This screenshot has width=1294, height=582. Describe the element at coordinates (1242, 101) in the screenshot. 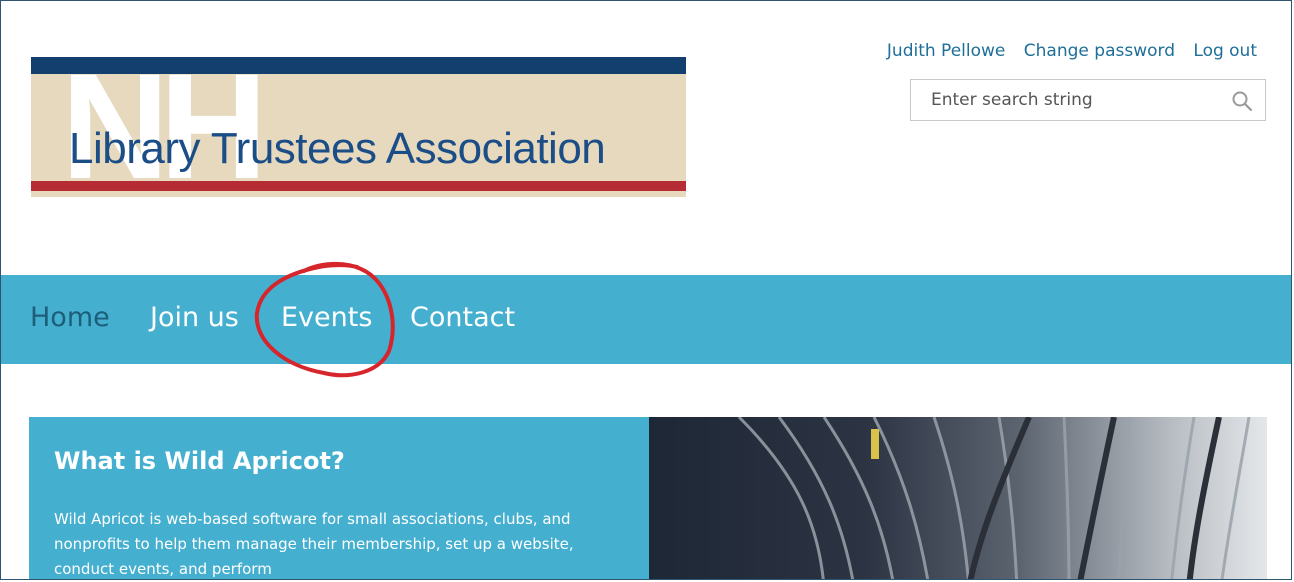

I see `magnifier-icon` at that location.